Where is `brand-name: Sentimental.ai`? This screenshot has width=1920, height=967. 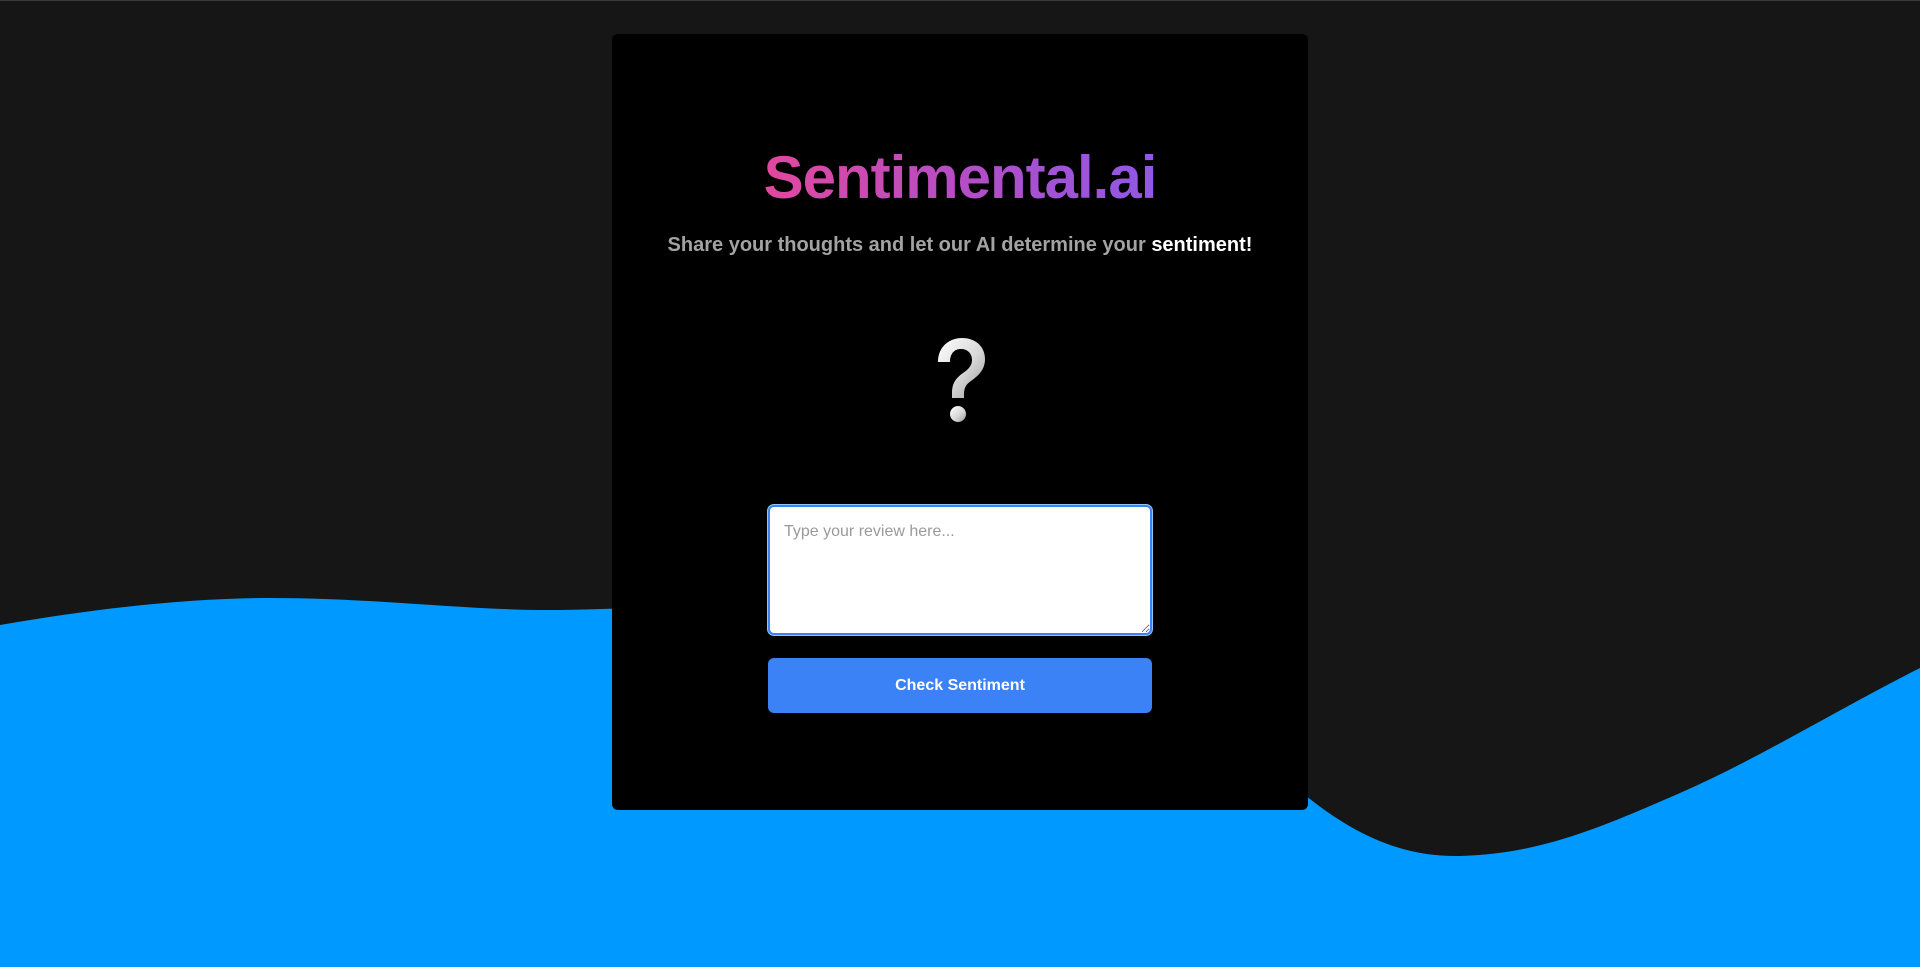 brand-name: Sentimental.ai is located at coordinates (960, 177).